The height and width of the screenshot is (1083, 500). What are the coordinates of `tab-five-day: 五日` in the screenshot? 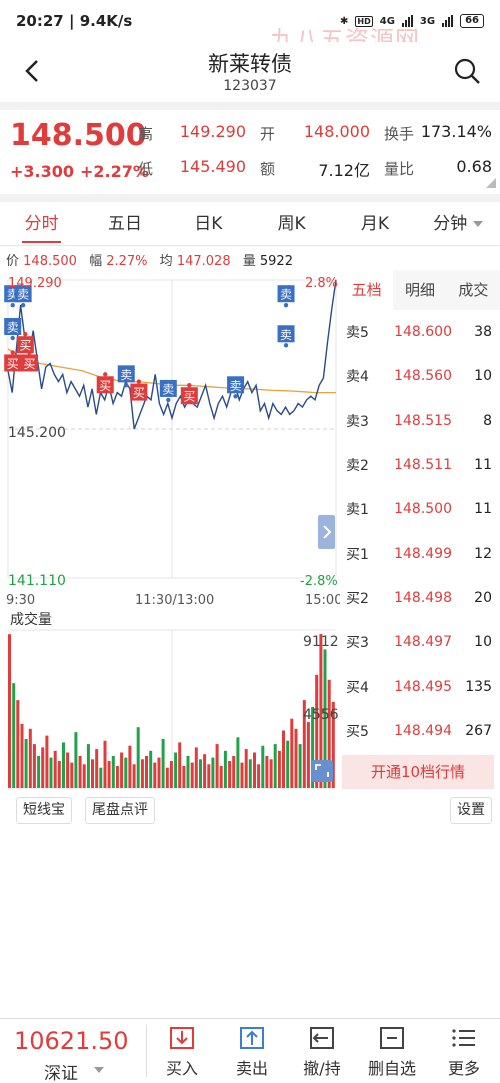 It's located at (124, 223).